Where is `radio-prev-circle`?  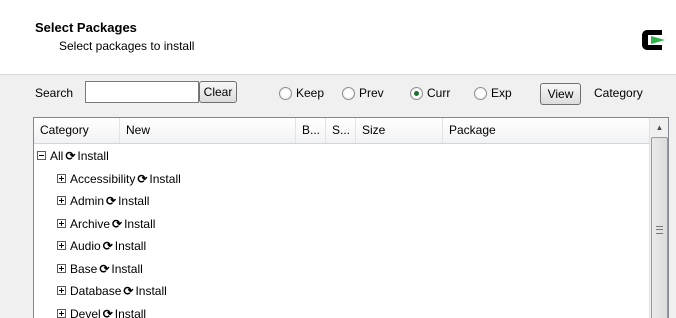
radio-prev-circle is located at coordinates (348, 93).